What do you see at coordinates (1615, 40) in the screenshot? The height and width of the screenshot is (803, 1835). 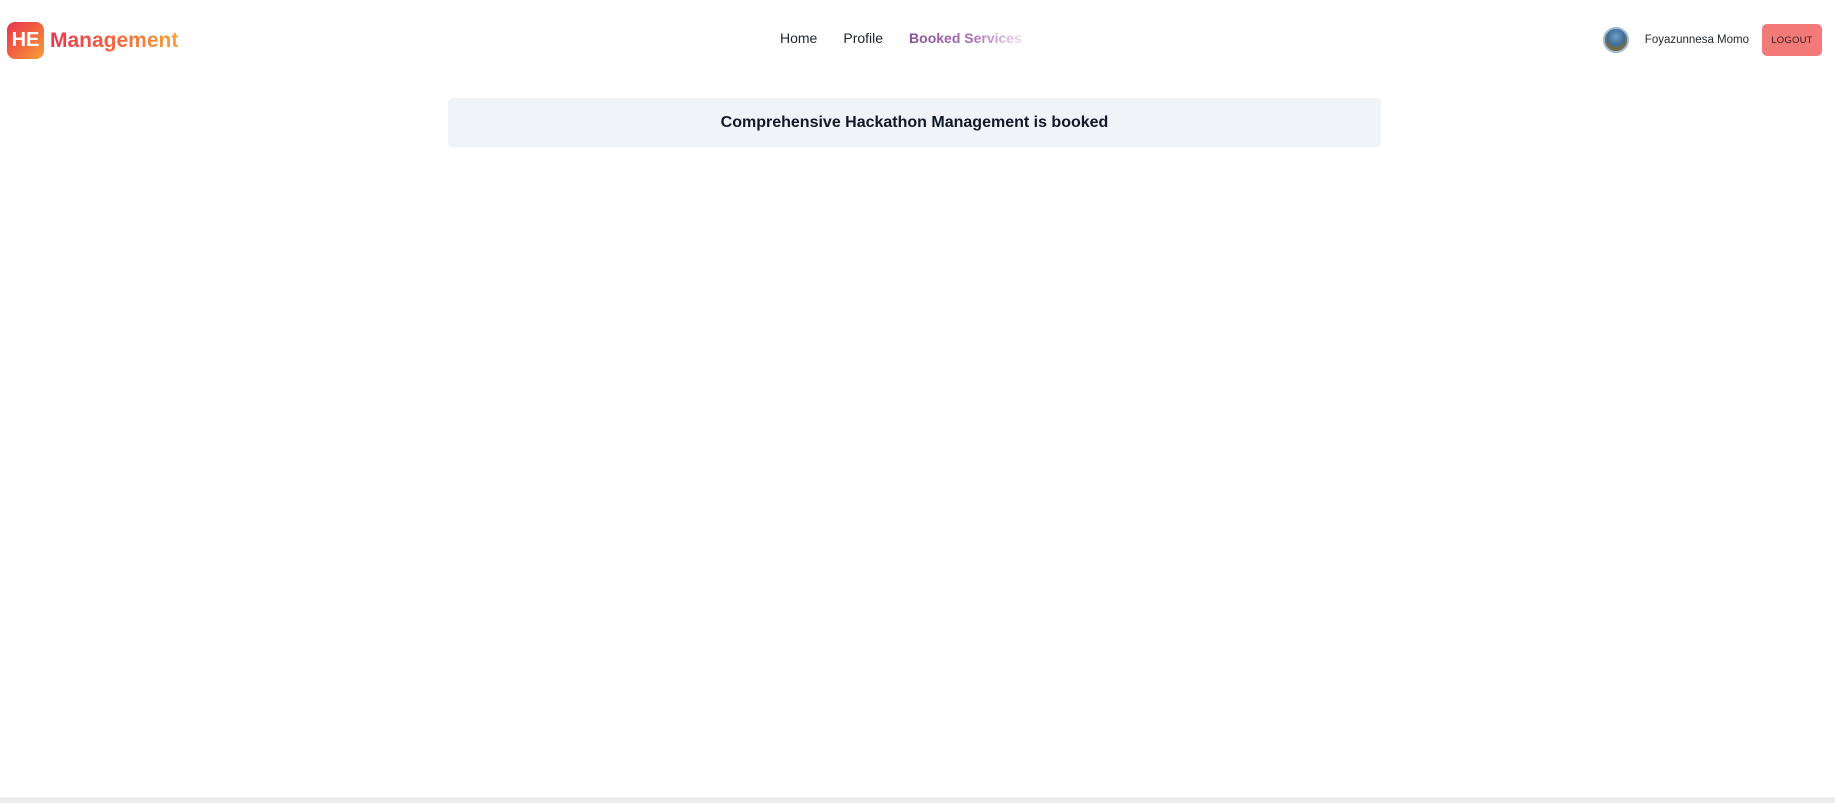 I see `avatar` at bounding box center [1615, 40].